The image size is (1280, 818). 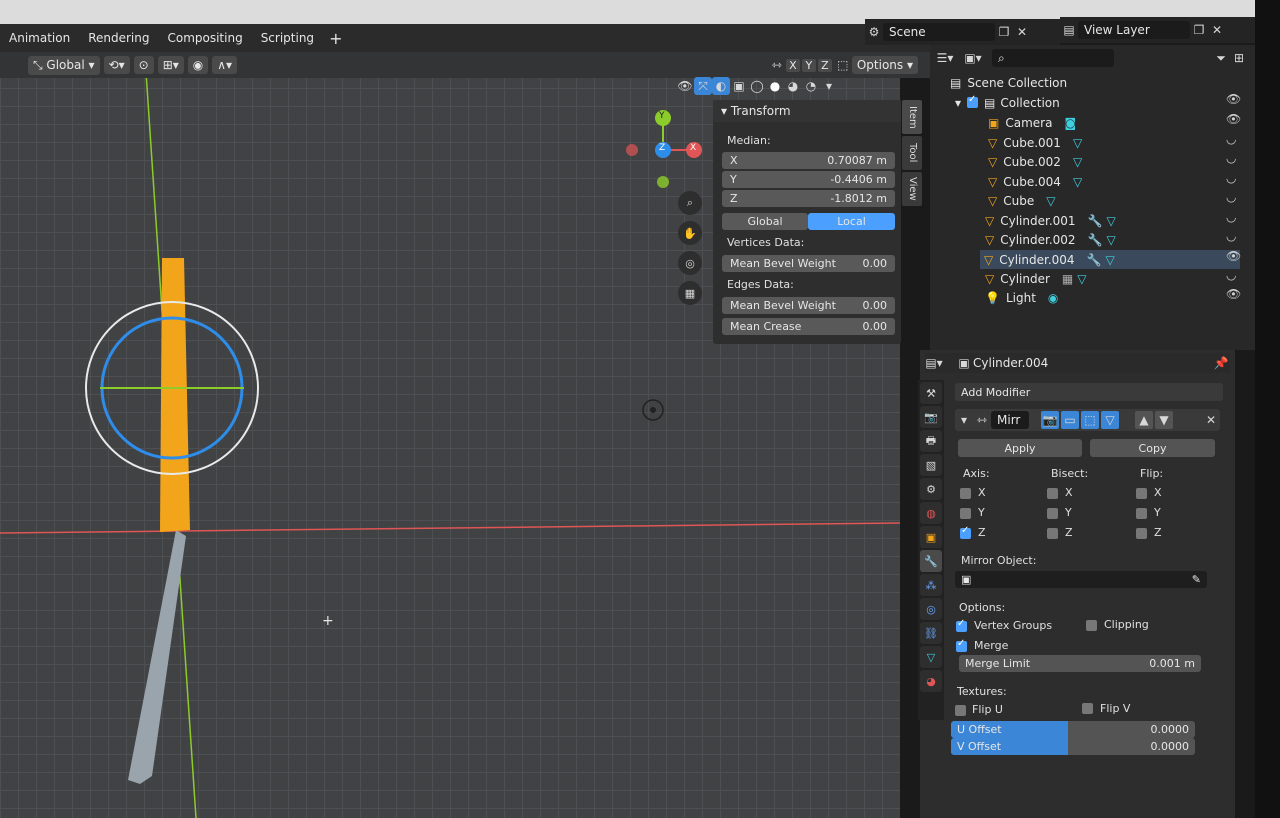 What do you see at coordinates (931, 513) in the screenshot?
I see `world-tab-icon: ◍` at bounding box center [931, 513].